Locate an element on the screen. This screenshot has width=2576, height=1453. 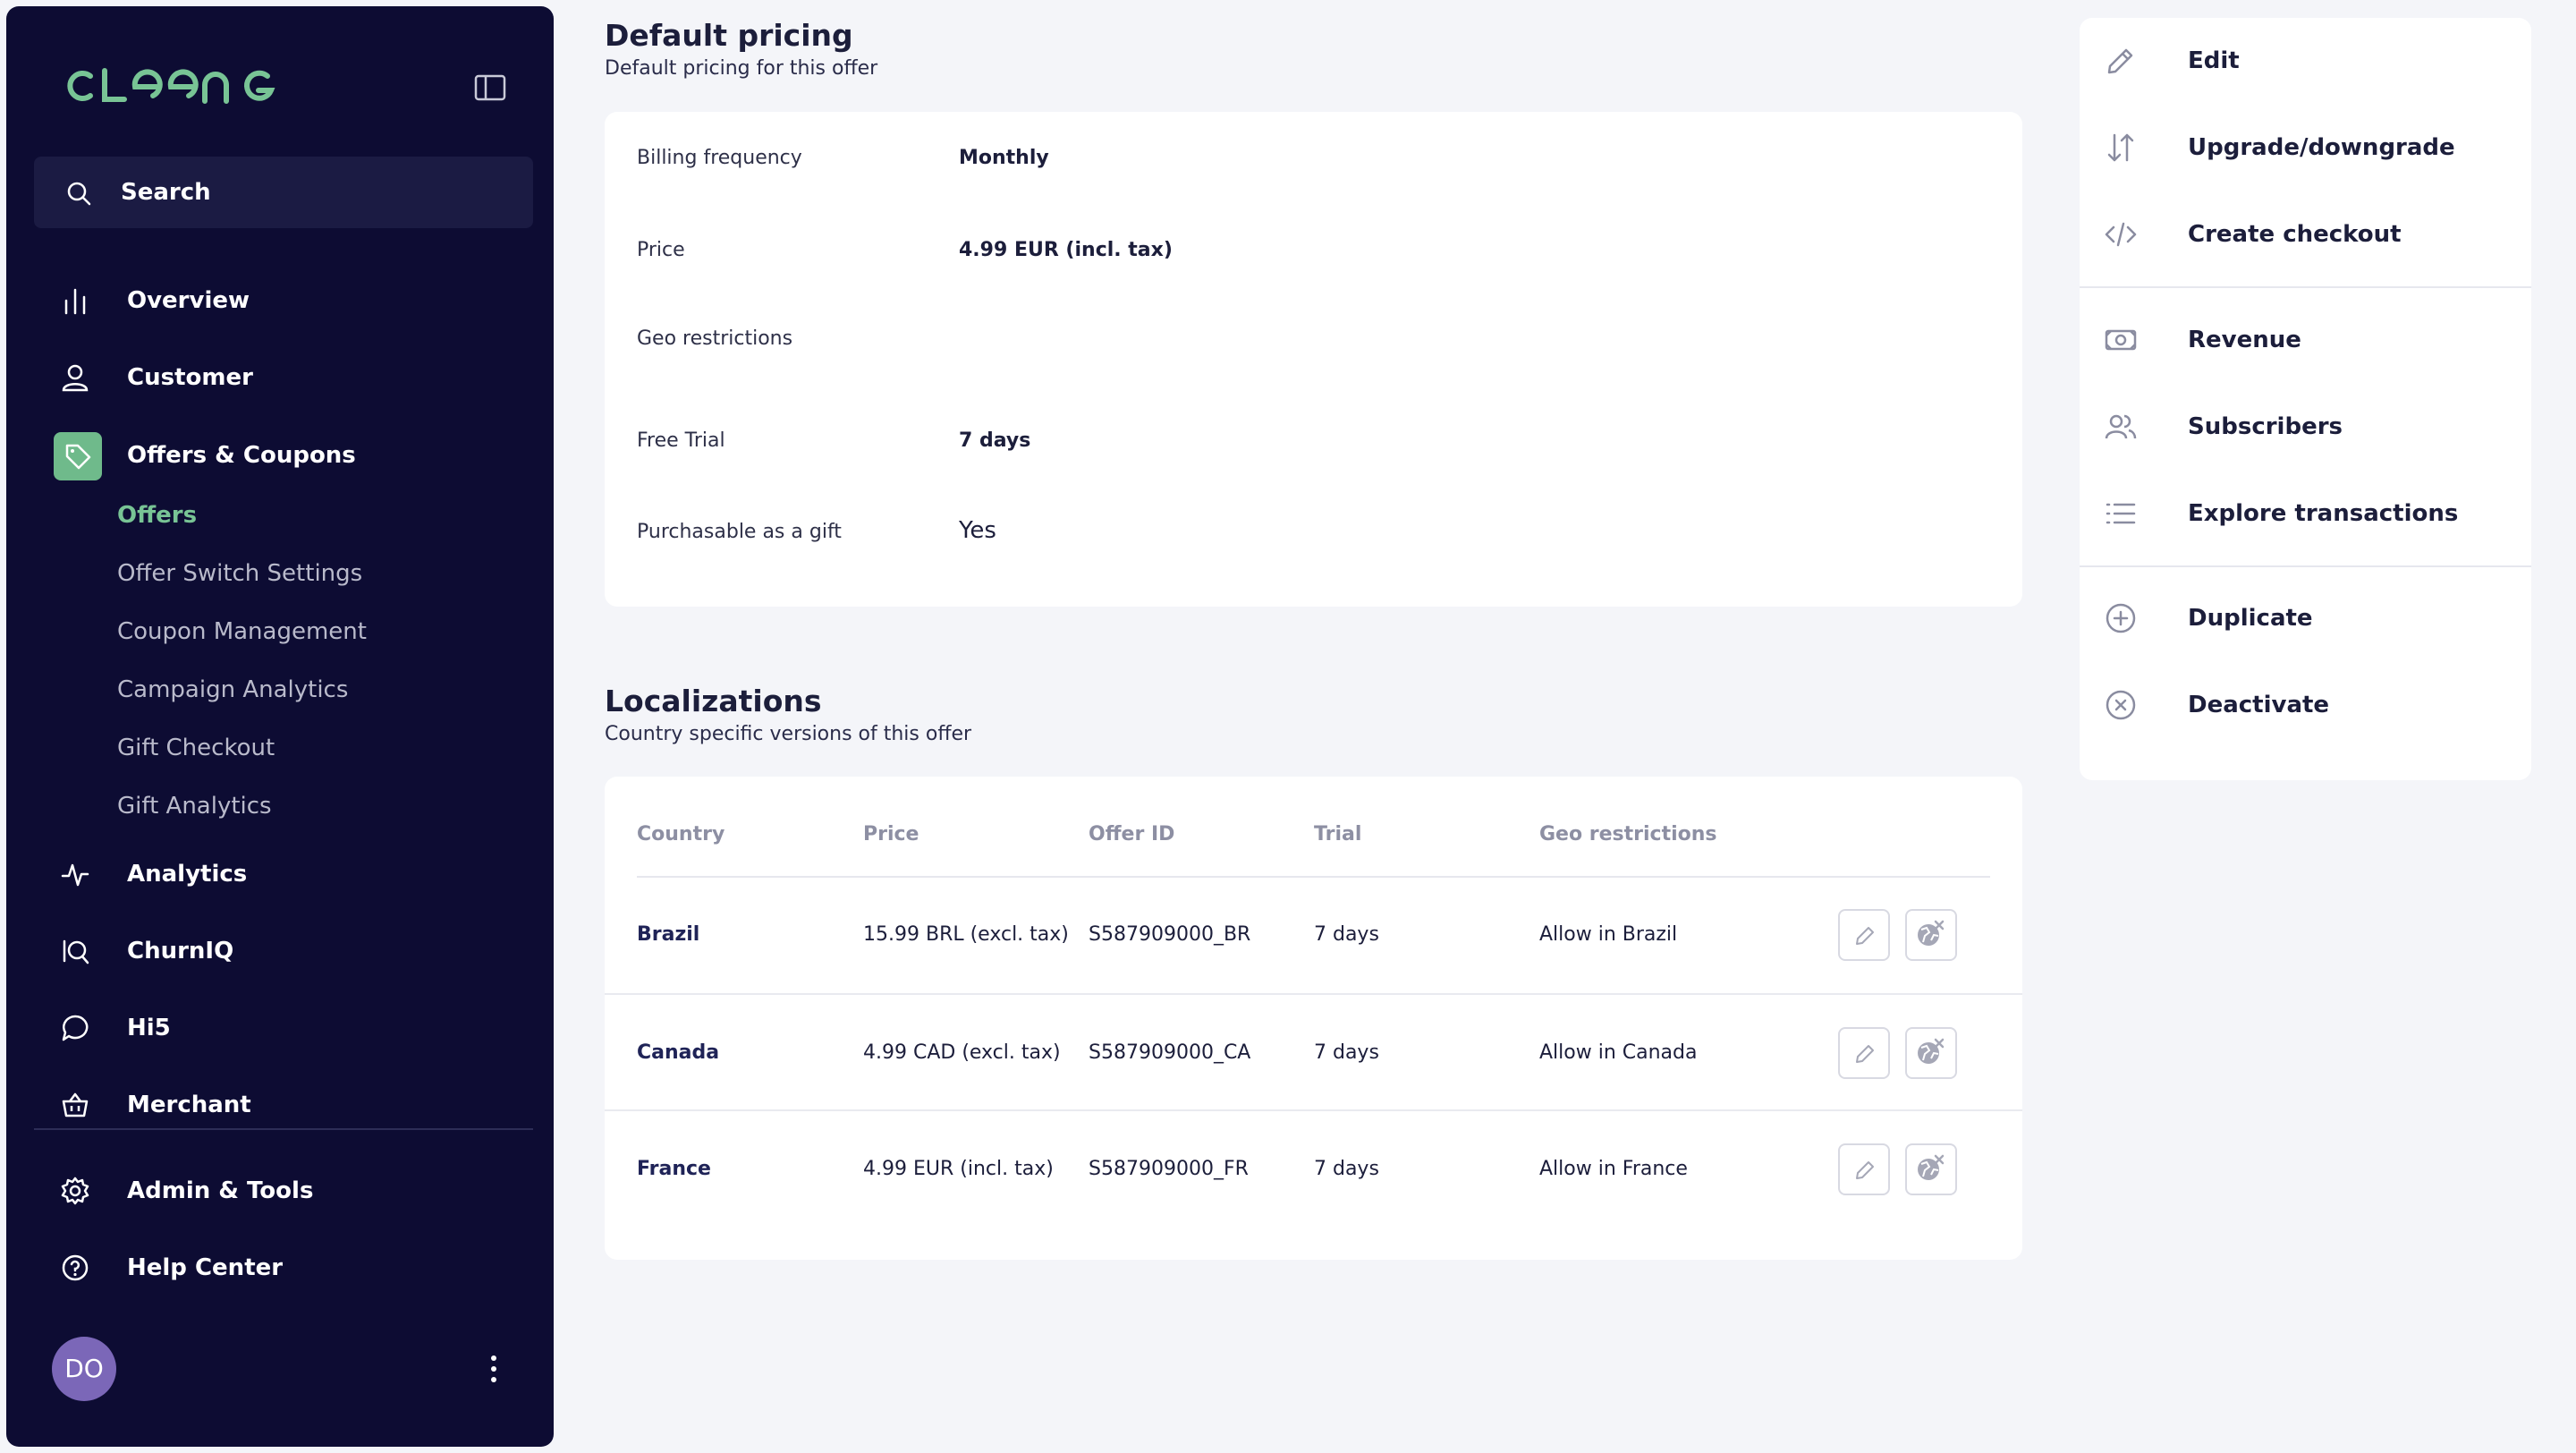
column-header-offer-id: Offer ID is located at coordinates (1131, 834).